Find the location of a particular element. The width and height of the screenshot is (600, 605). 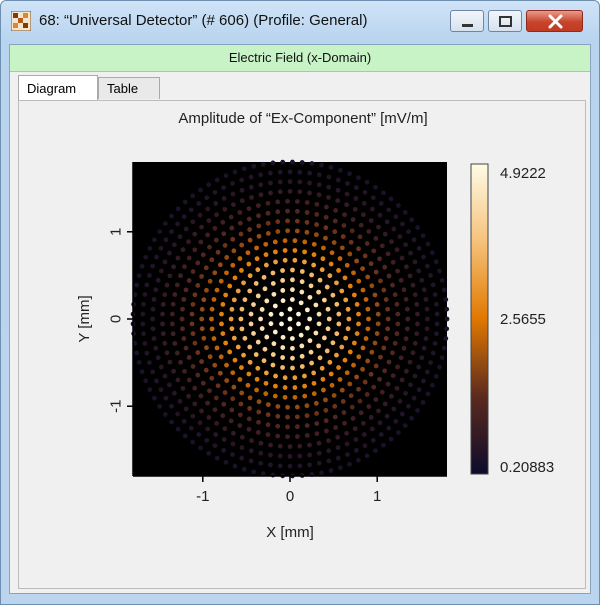

maximize-button is located at coordinates (505, 21).